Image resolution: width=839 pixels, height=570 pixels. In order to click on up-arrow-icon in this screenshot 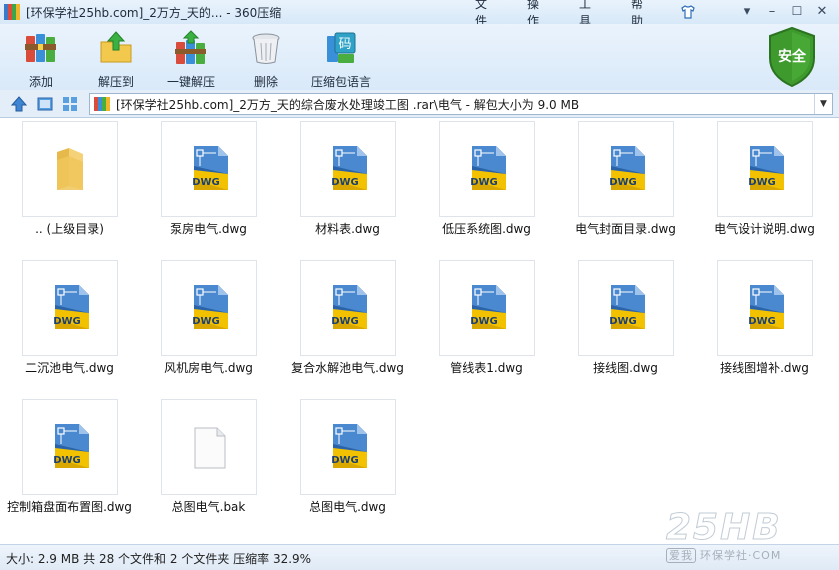, I will do `click(19, 104)`.